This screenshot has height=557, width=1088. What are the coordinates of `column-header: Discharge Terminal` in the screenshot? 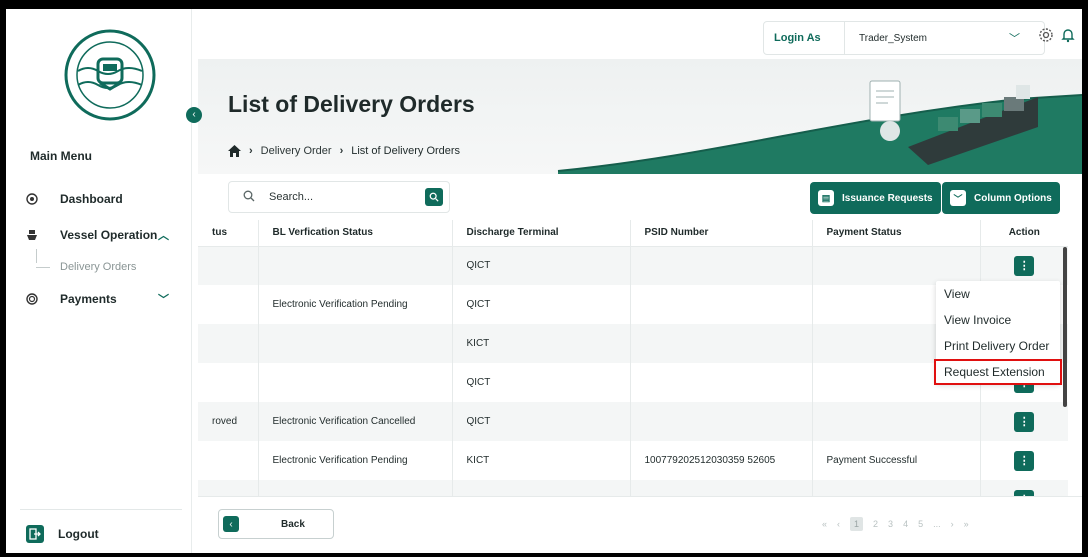 It's located at (541, 233).